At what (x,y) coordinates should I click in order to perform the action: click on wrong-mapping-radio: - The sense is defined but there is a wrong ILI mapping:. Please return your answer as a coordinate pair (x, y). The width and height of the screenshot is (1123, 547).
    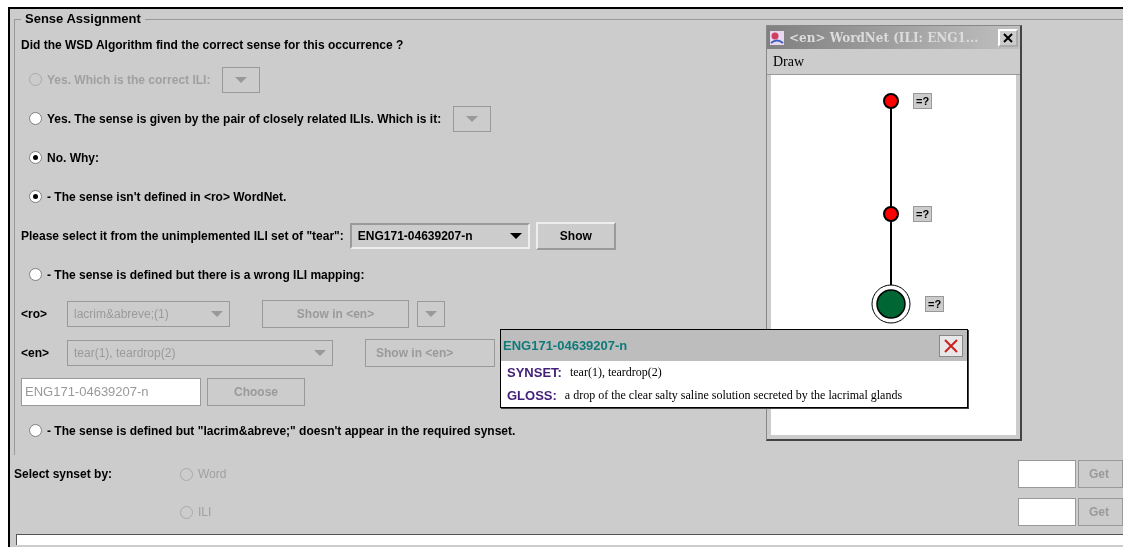
    Looking at the image, I should click on (197, 274).